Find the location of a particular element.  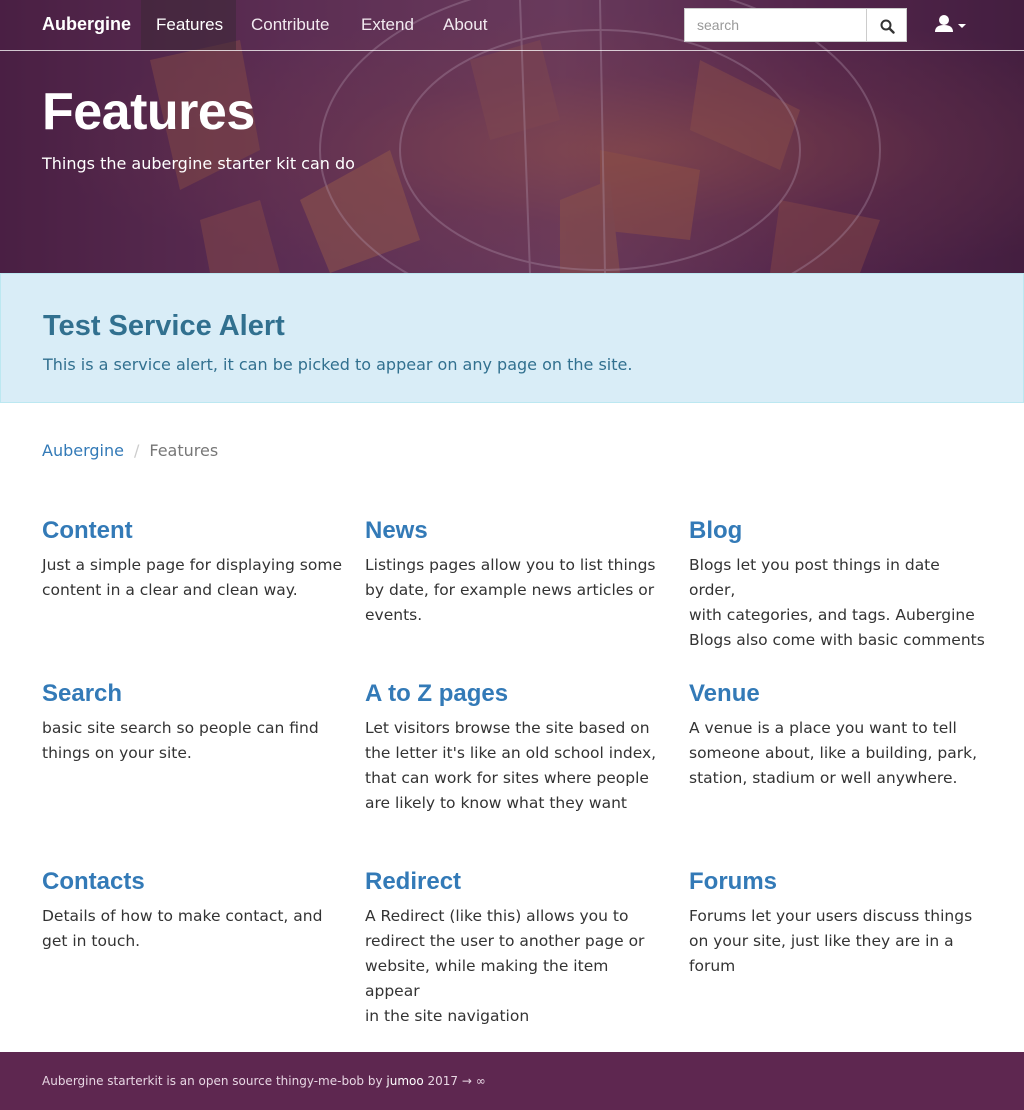

nav-item-contribute: Contribute is located at coordinates (290, 25).